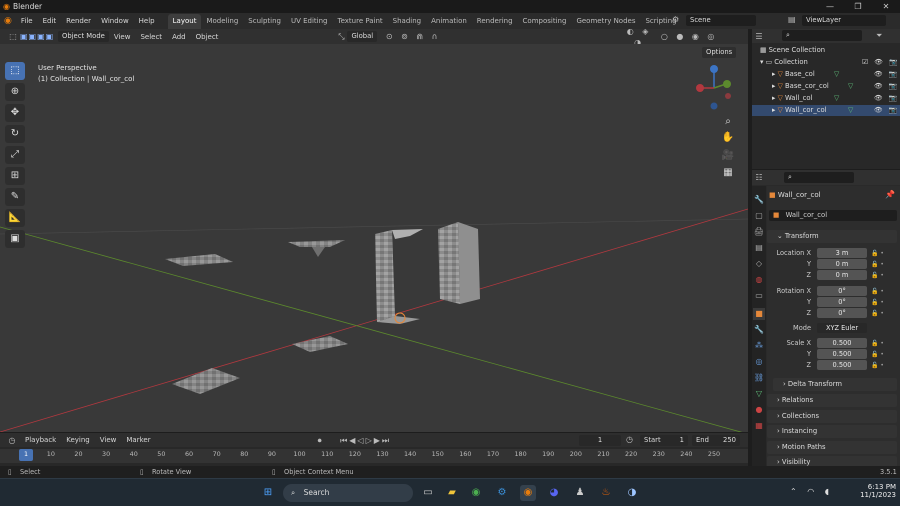 The width and height of the screenshot is (900, 506). Describe the element at coordinates (858, 6) in the screenshot. I see `maximize-button: ❐` at that location.